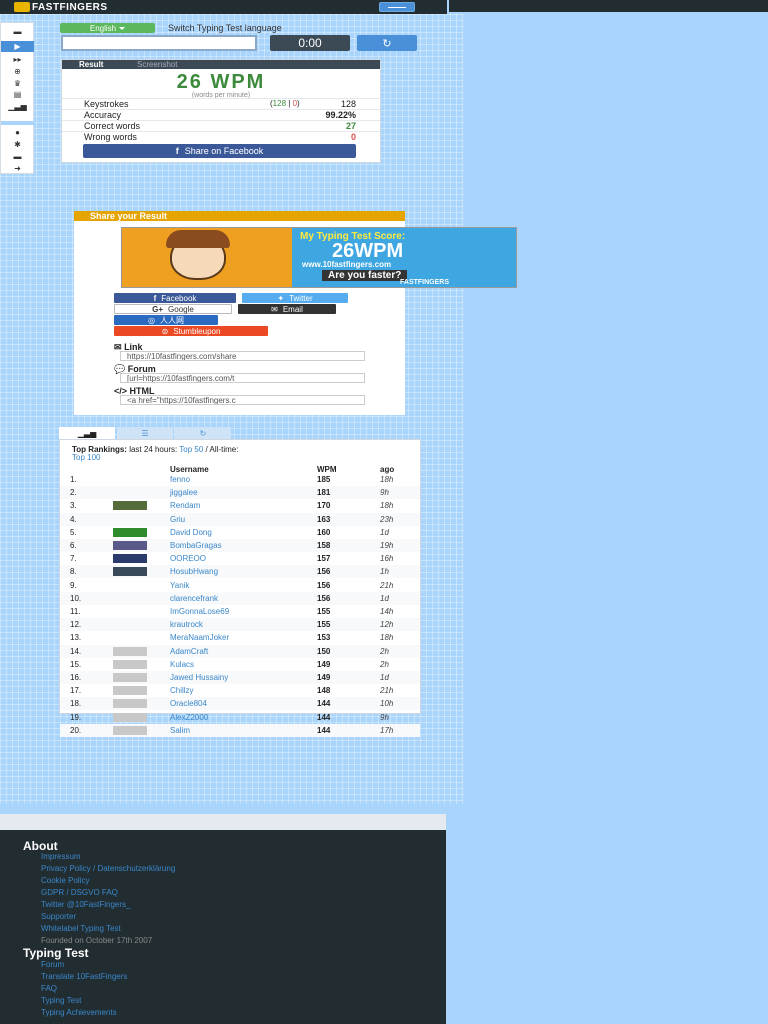 The height and width of the screenshot is (1024, 768). Describe the element at coordinates (166, 320) in the screenshot. I see `share-renren-button: ◎ 人人网` at that location.